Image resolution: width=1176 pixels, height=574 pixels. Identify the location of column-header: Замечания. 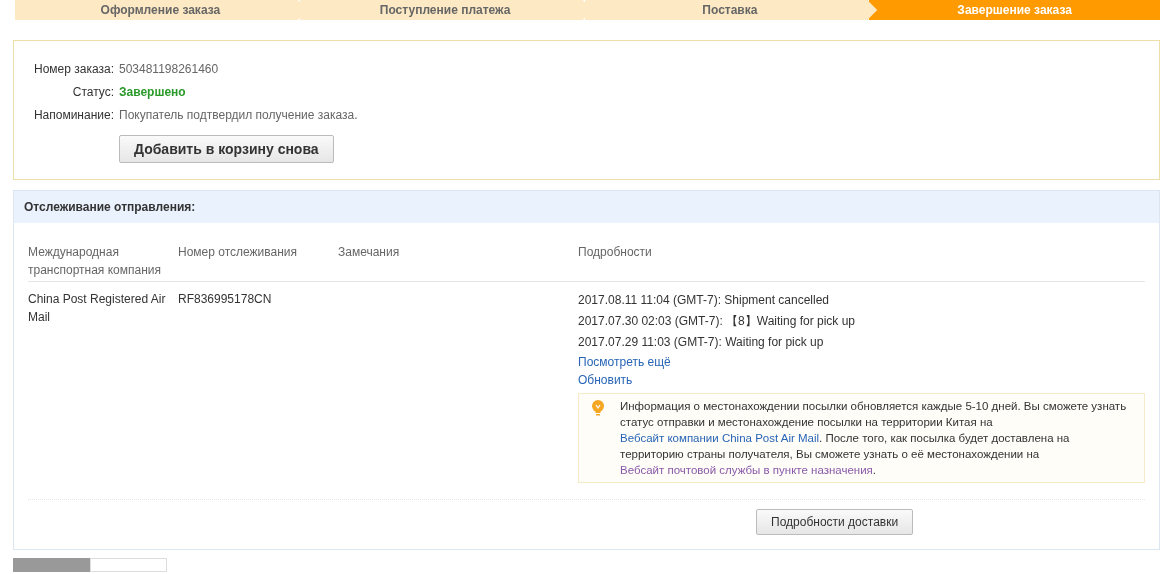
(369, 252).